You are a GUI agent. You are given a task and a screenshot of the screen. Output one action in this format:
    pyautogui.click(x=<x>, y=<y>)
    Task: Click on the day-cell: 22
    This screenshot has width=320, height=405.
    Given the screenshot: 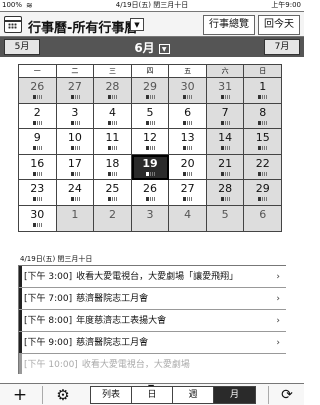 What is the action you would take?
    pyautogui.click(x=263, y=167)
    